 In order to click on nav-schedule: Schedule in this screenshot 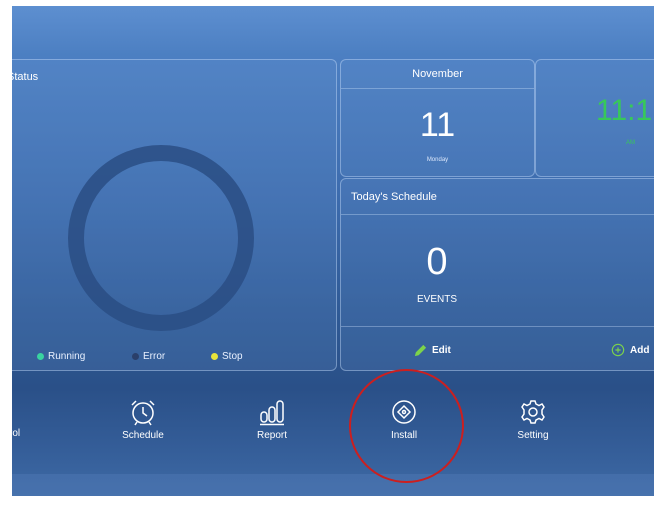, I will do `click(143, 419)`.